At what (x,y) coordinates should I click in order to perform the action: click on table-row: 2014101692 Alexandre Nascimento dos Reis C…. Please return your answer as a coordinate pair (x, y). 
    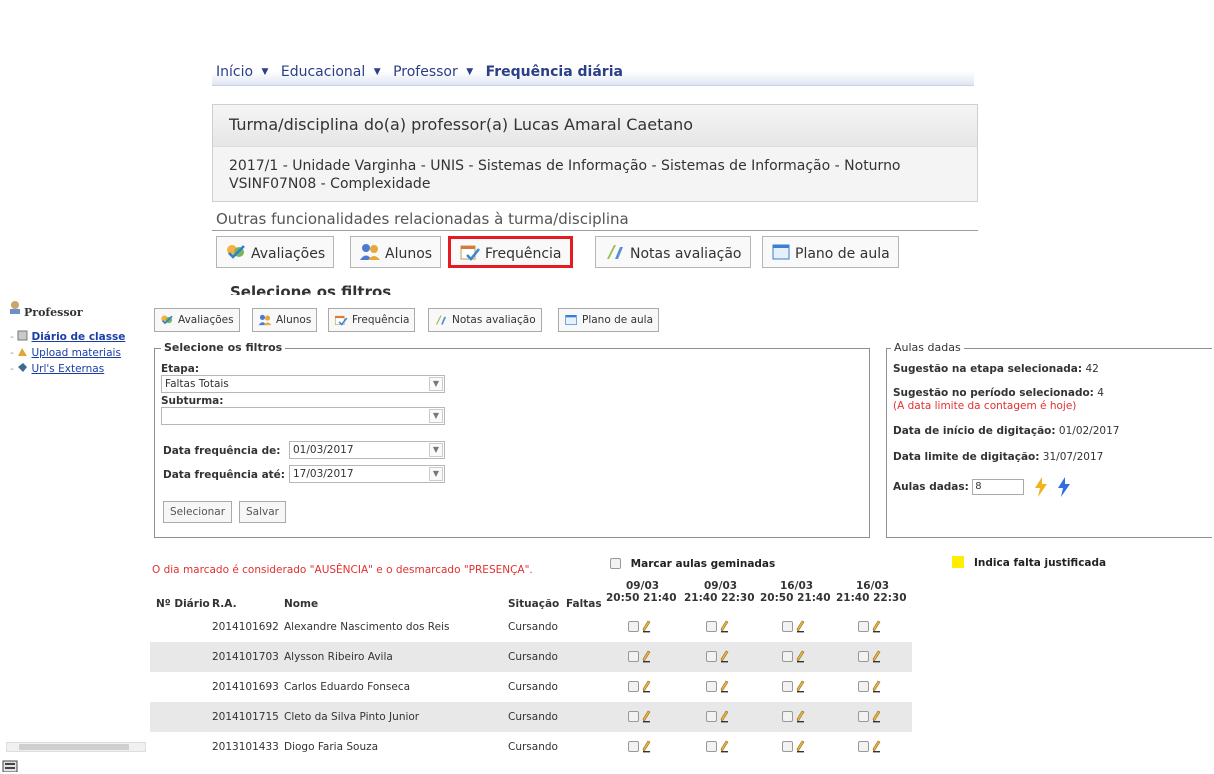
    Looking at the image, I should click on (531, 627).